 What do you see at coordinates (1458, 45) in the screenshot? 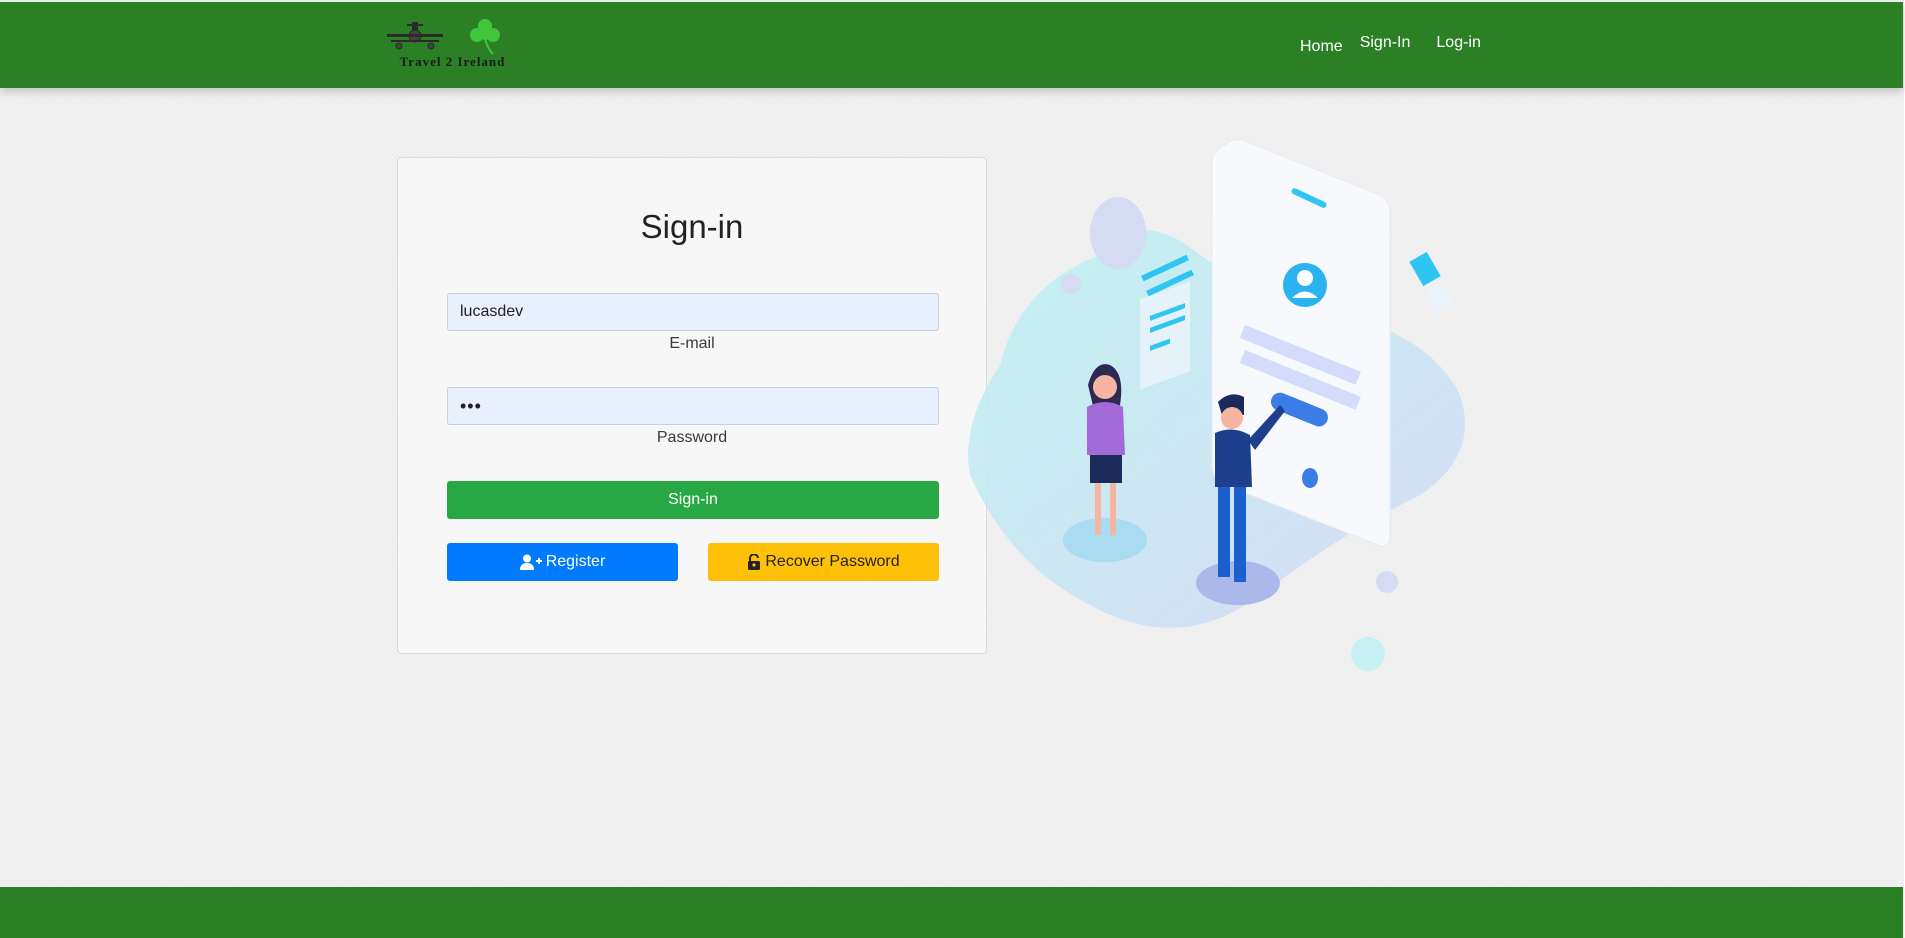
I see `nav-login-link: Log-in` at bounding box center [1458, 45].